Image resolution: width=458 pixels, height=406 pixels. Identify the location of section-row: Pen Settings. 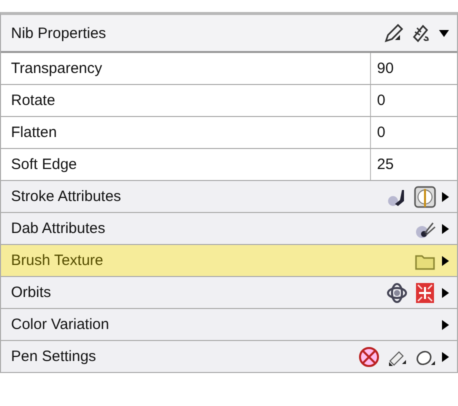
(229, 357).